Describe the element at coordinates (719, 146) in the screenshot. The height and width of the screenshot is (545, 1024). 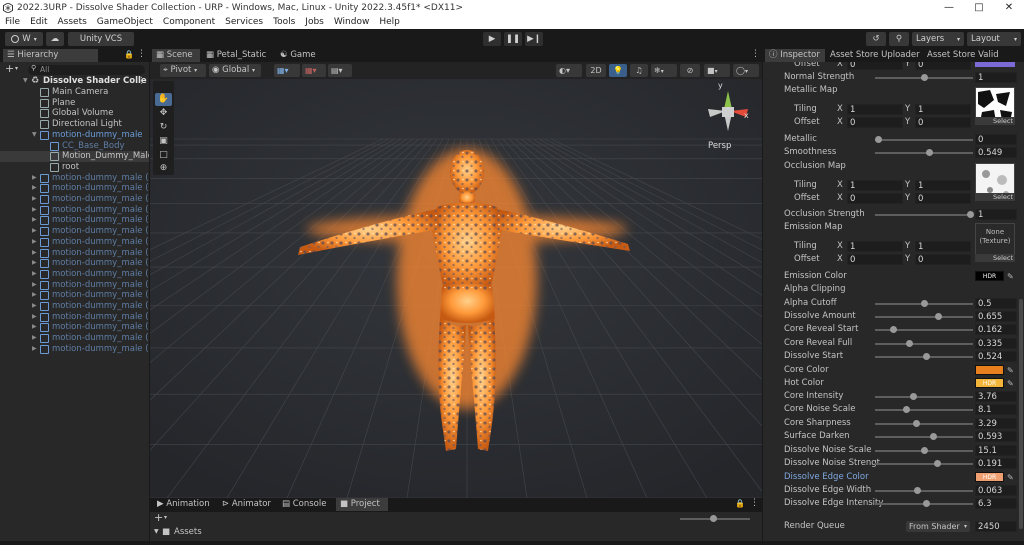
I see `persp-label: Persp` at that location.